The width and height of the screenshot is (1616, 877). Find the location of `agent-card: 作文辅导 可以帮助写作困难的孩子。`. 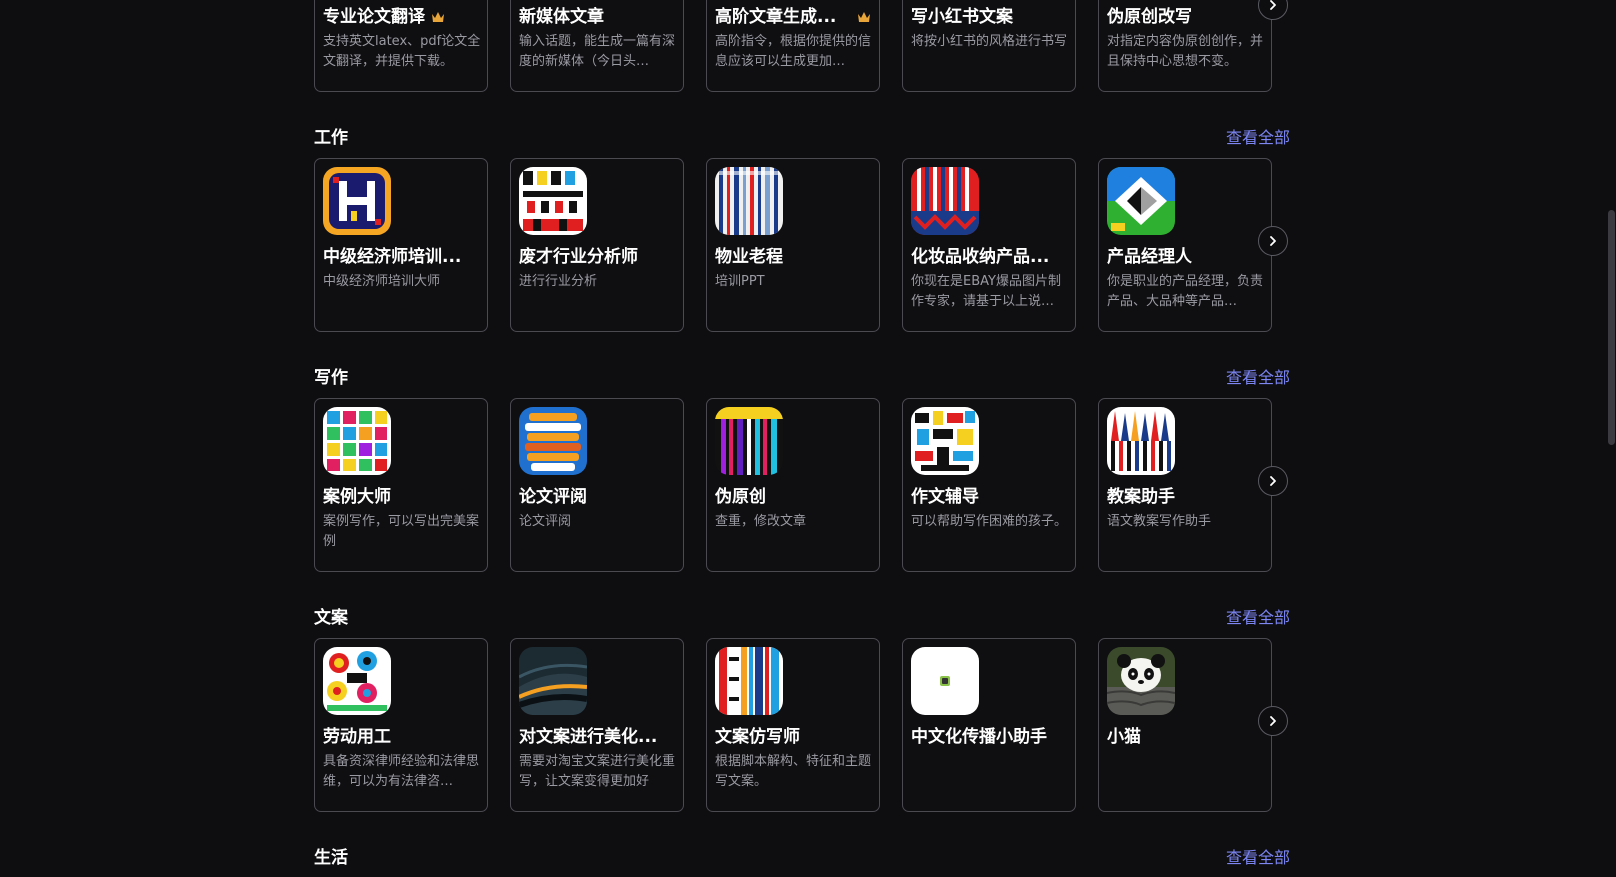

agent-card: 作文辅导 可以帮助写作困难的孩子。 is located at coordinates (989, 485).